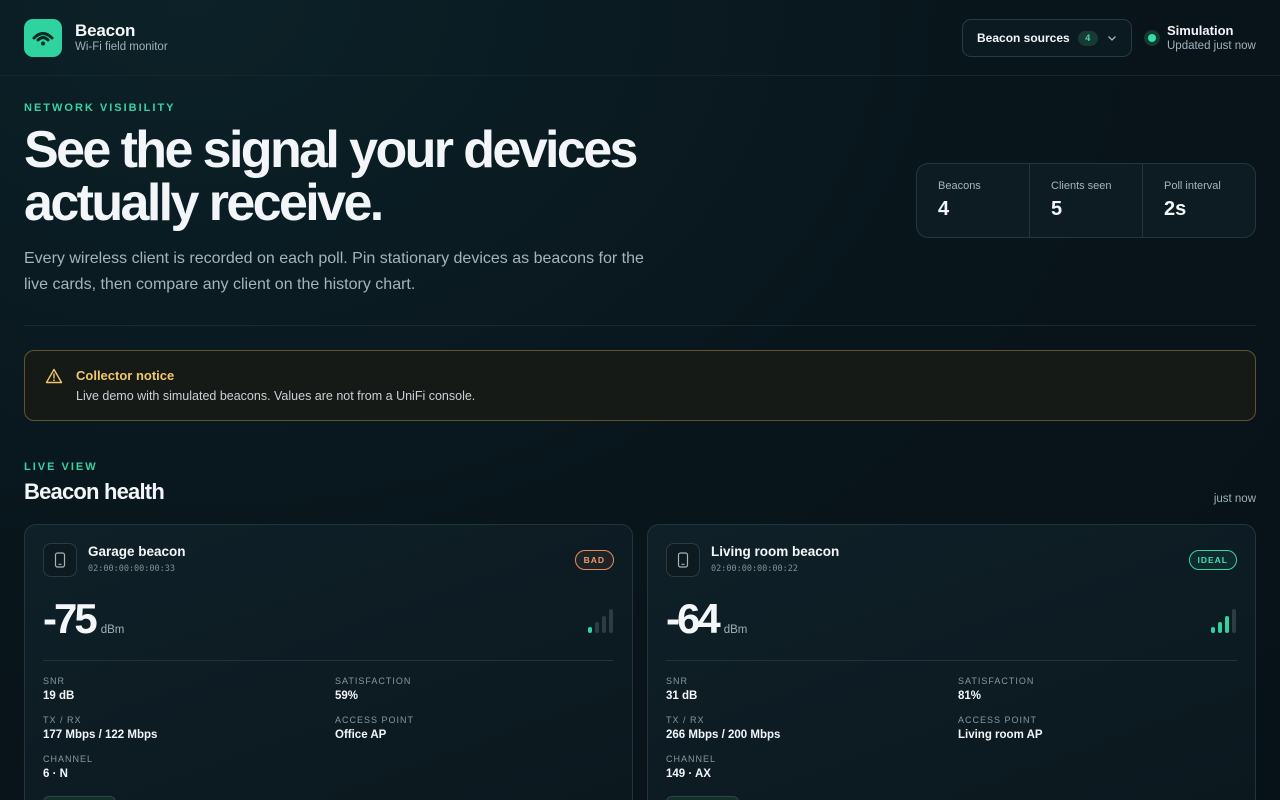 Image resolution: width=1280 pixels, height=800 pixels. I want to click on hero-eyebrow: NETWORK VISIBILITY, so click(100, 108).